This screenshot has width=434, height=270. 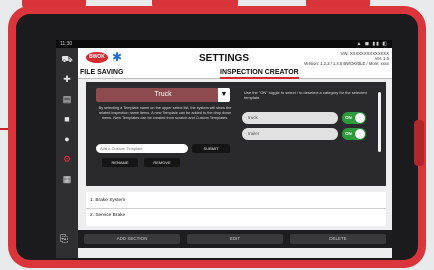 What do you see at coordinates (372, 44) in the screenshot?
I see `system-icons: ▲ ◼ ▮▮ ◧` at bounding box center [372, 44].